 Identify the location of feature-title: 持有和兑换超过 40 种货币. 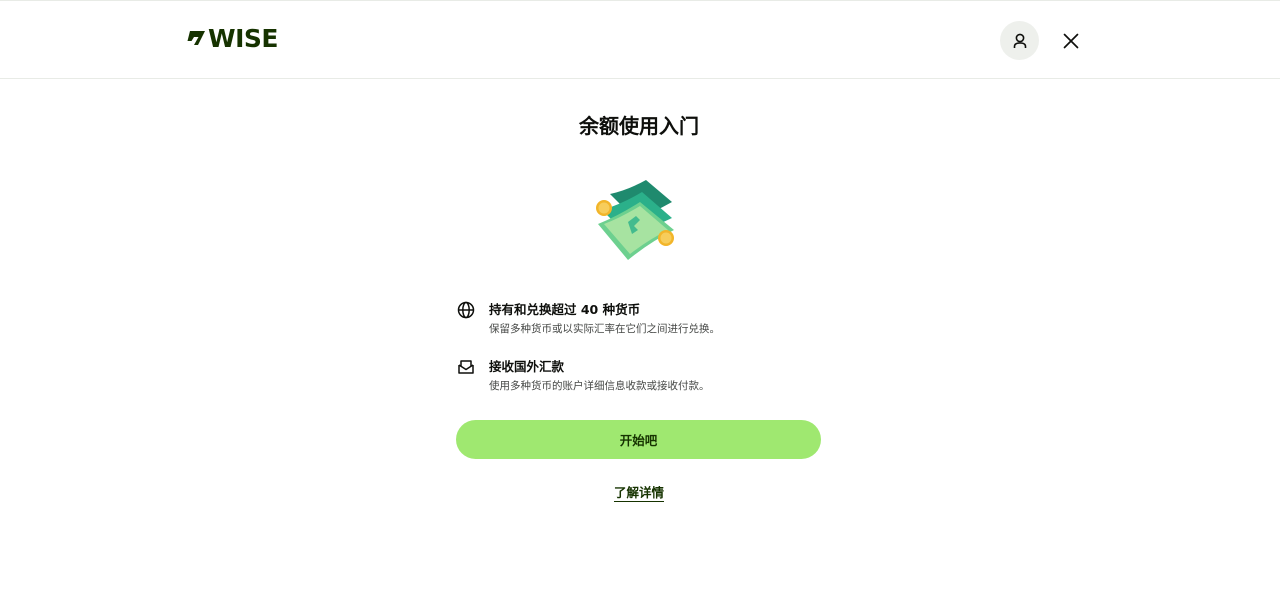
(565, 309).